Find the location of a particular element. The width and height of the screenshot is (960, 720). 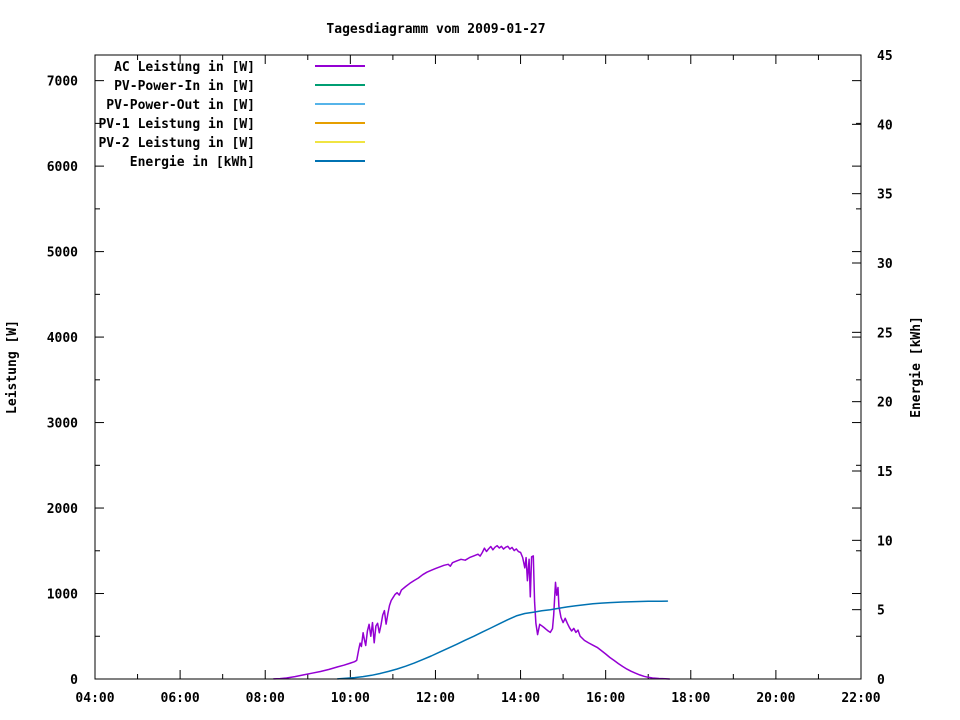

legend-label: Energie in [kWh] is located at coordinates (192, 162).